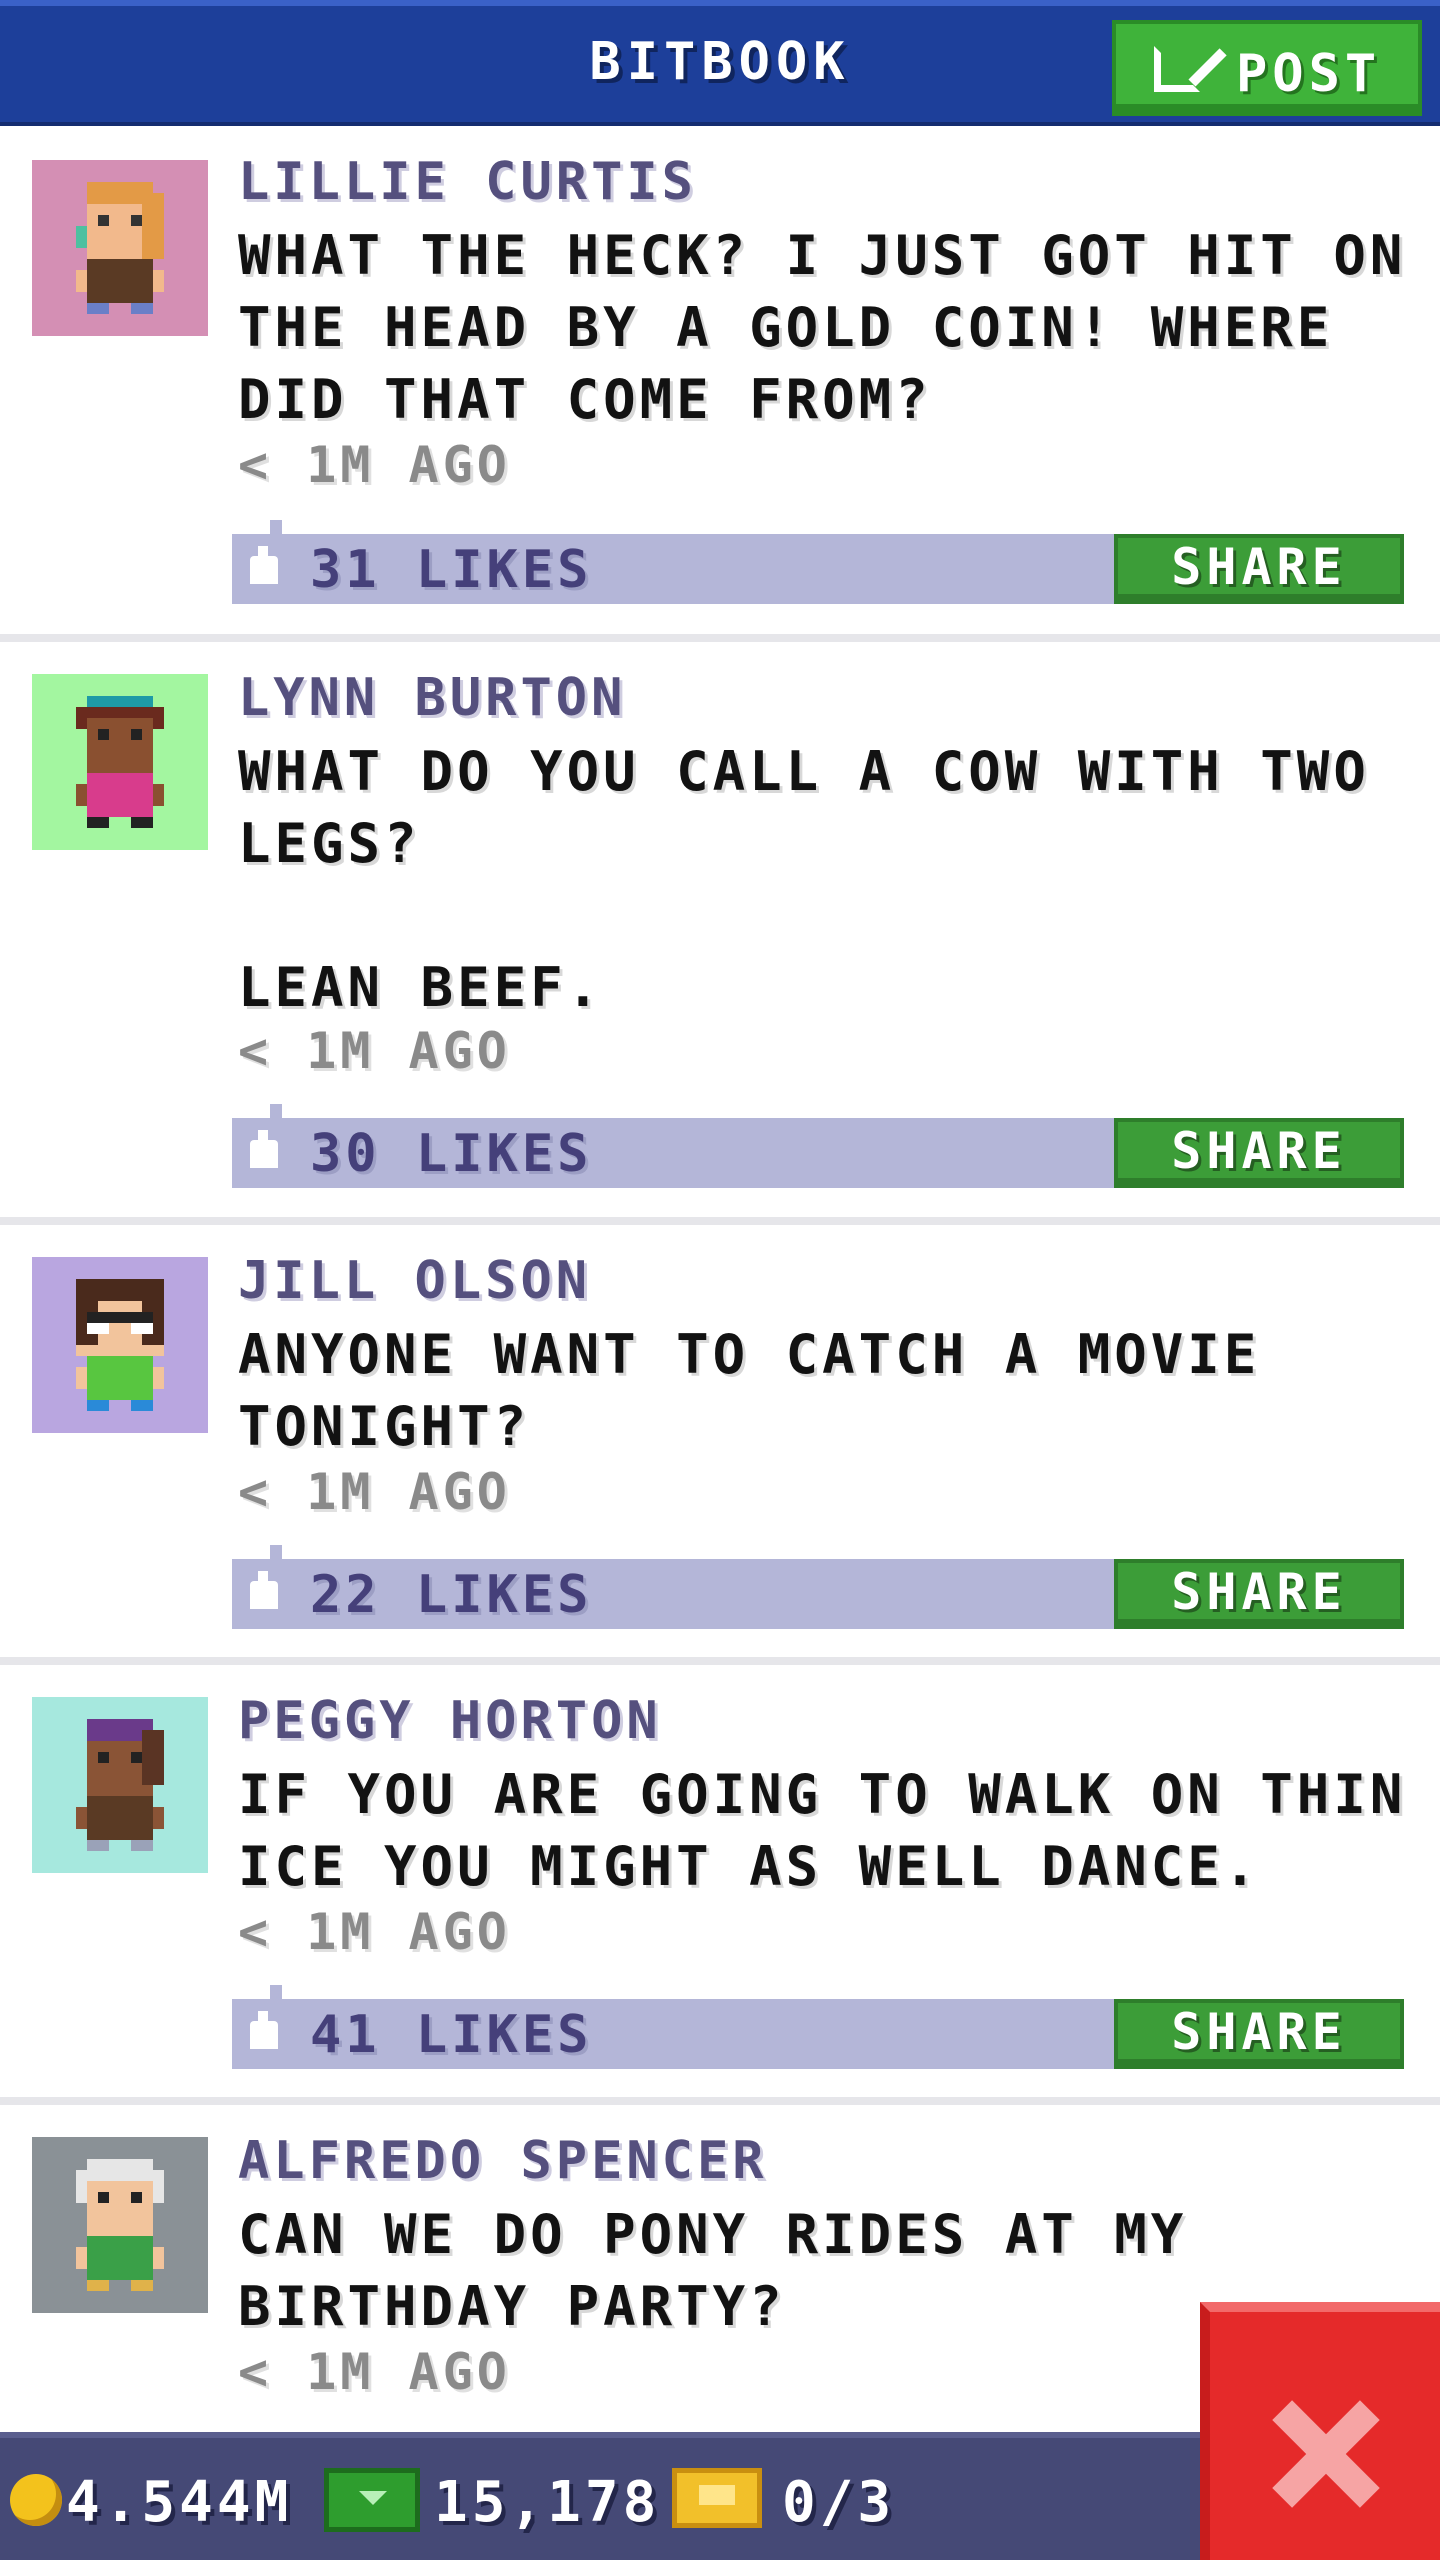  What do you see at coordinates (415, 1281) in the screenshot?
I see `post-author: JILL OLSON` at bounding box center [415, 1281].